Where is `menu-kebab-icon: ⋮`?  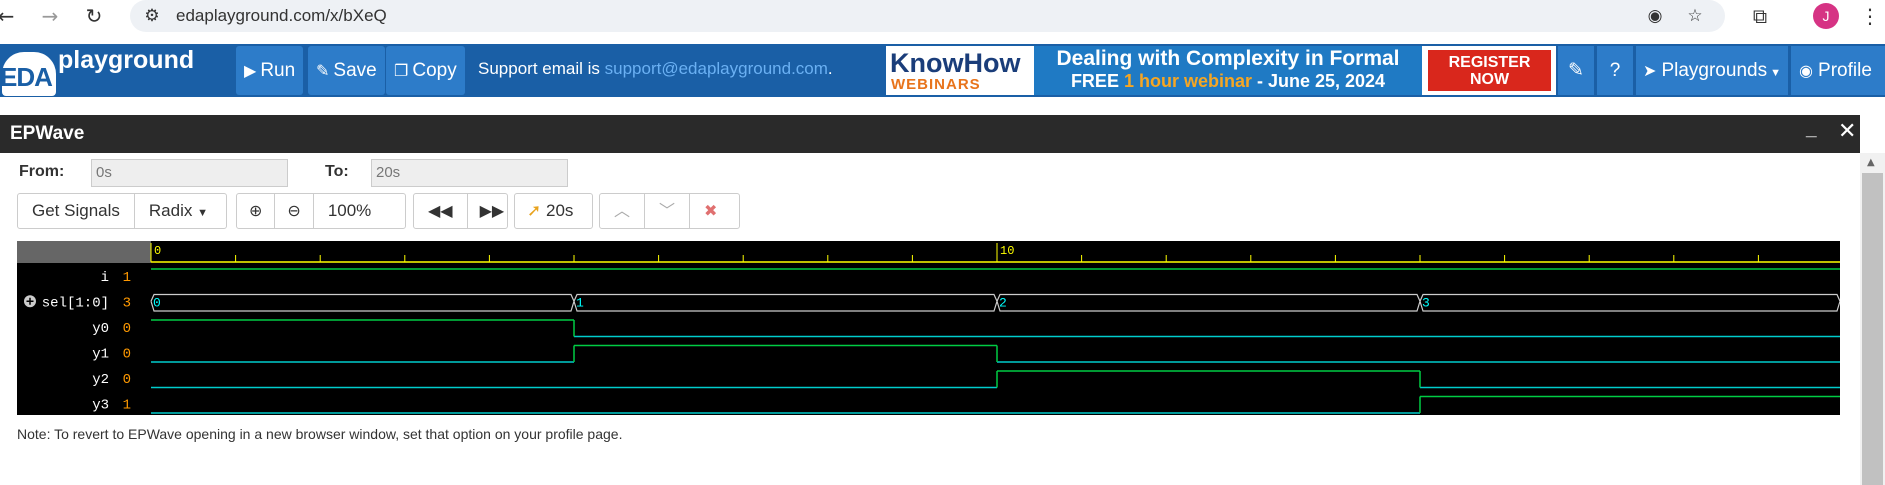 menu-kebab-icon: ⋮ is located at coordinates (1870, 16).